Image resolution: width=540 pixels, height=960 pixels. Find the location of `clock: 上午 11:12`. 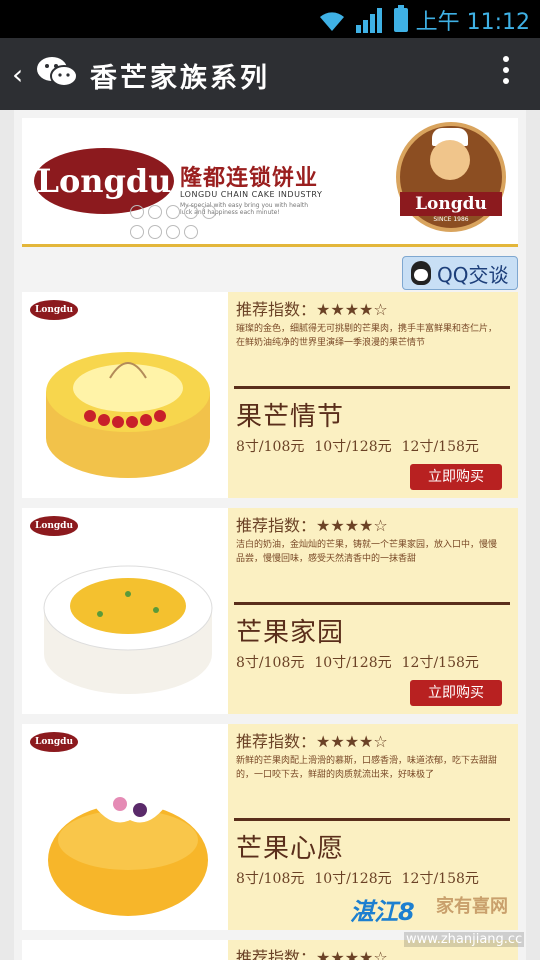

clock: 上午 11:12 is located at coordinates (472, 22).